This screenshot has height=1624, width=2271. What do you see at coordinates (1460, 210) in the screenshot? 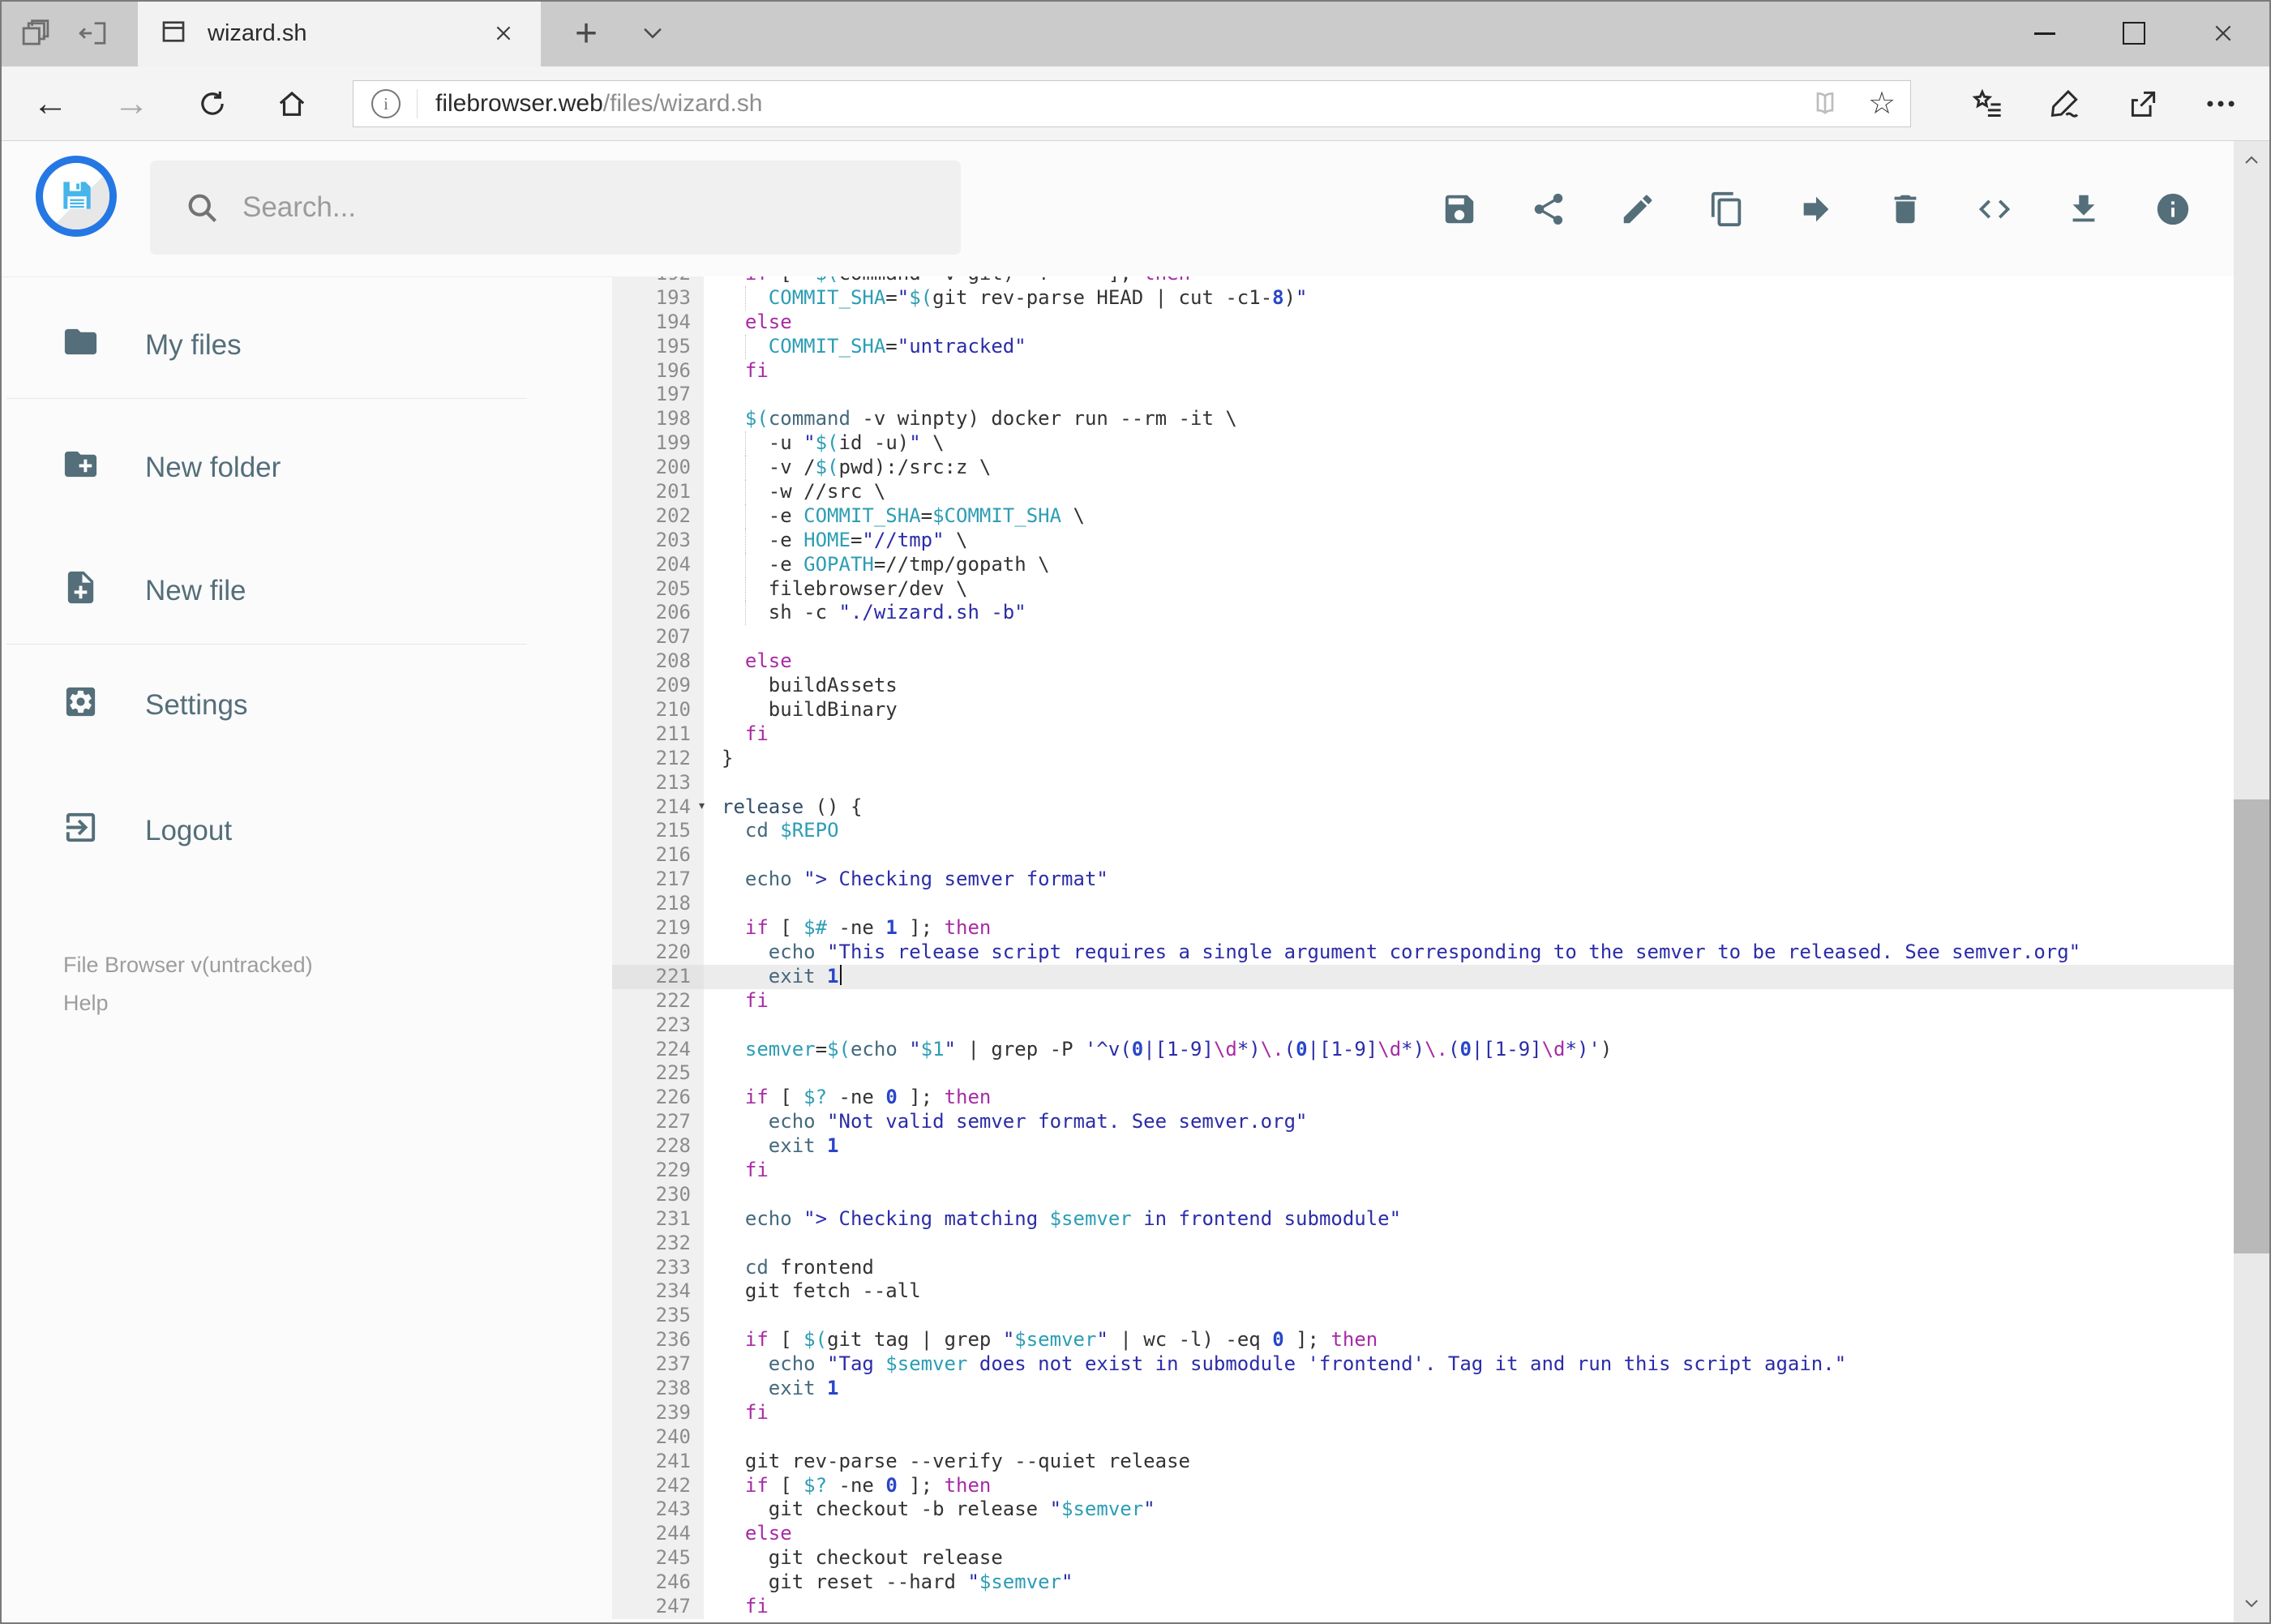
I see `save-button` at bounding box center [1460, 210].